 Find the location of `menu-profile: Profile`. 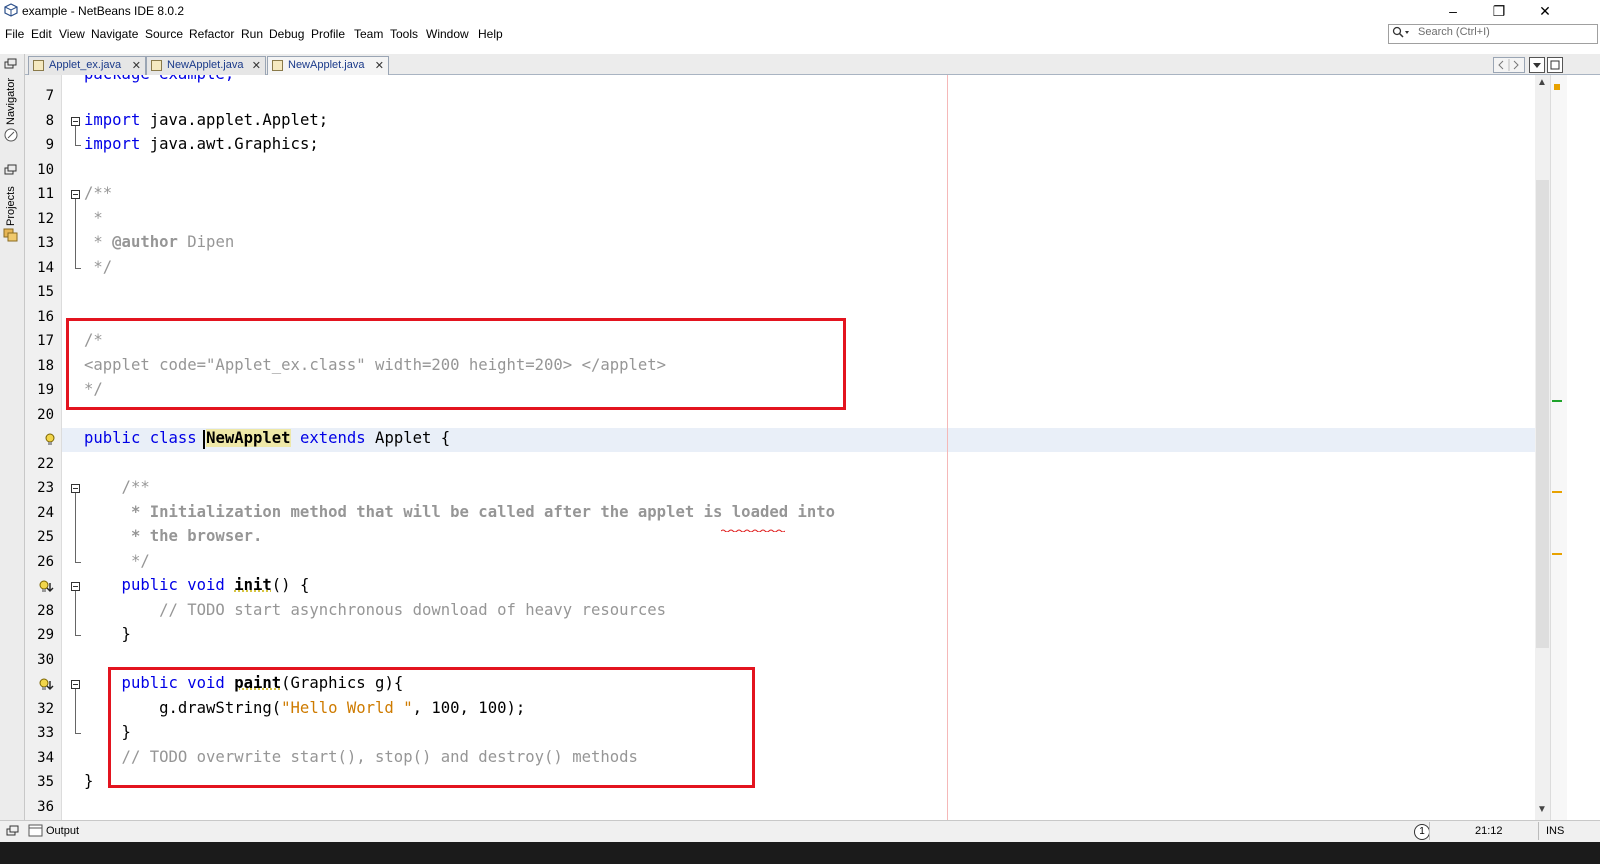

menu-profile: Profile is located at coordinates (328, 34).